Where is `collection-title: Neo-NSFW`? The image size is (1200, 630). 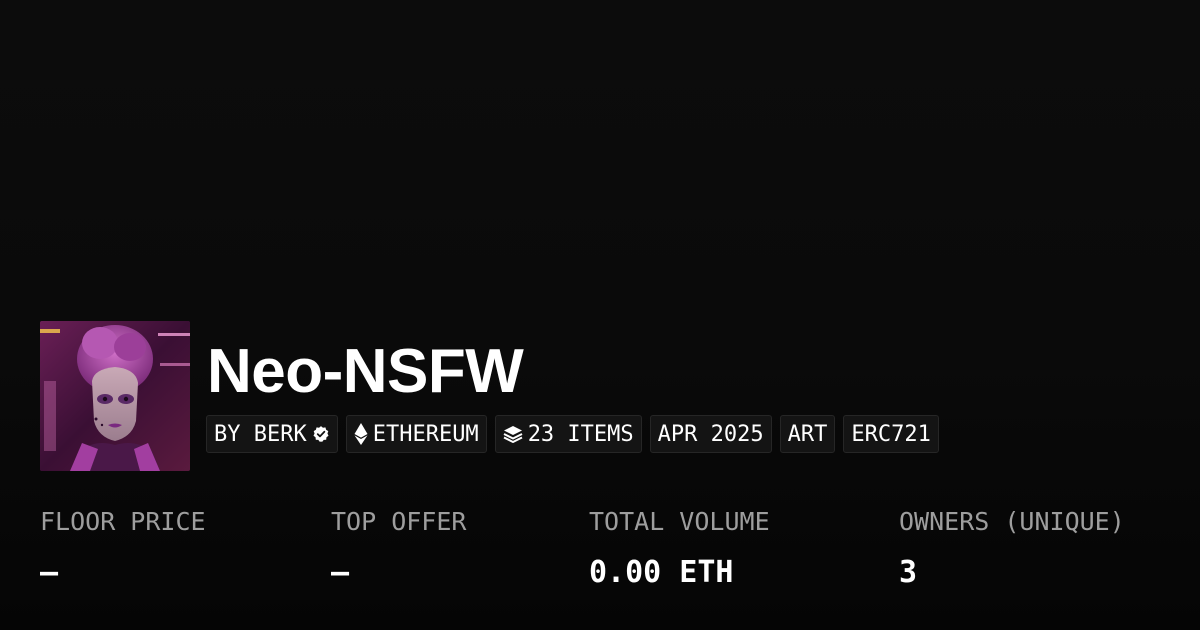 collection-title: Neo-NSFW is located at coordinates (365, 371).